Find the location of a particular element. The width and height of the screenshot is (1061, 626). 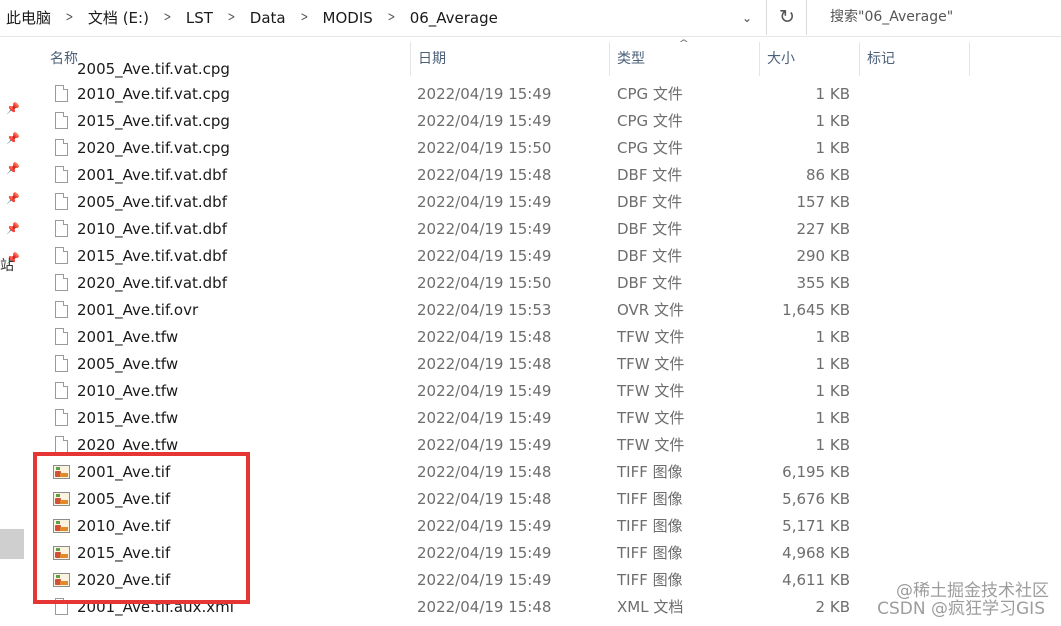

file-row: 2010_Ave.tfw 2022/04/19 15:49 TFW 文件 1 KB is located at coordinates (530, 391).